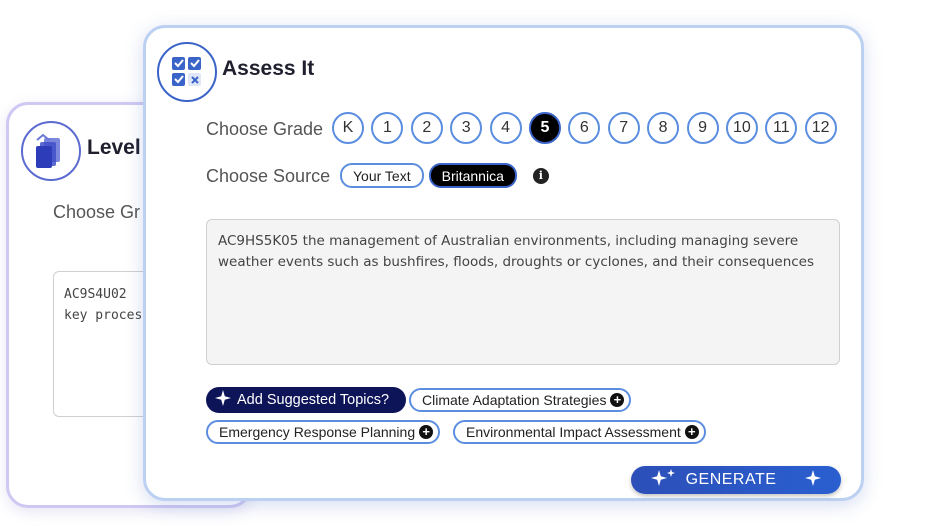 The width and height of the screenshot is (940, 530). I want to click on page-title: Assess It, so click(268, 68).